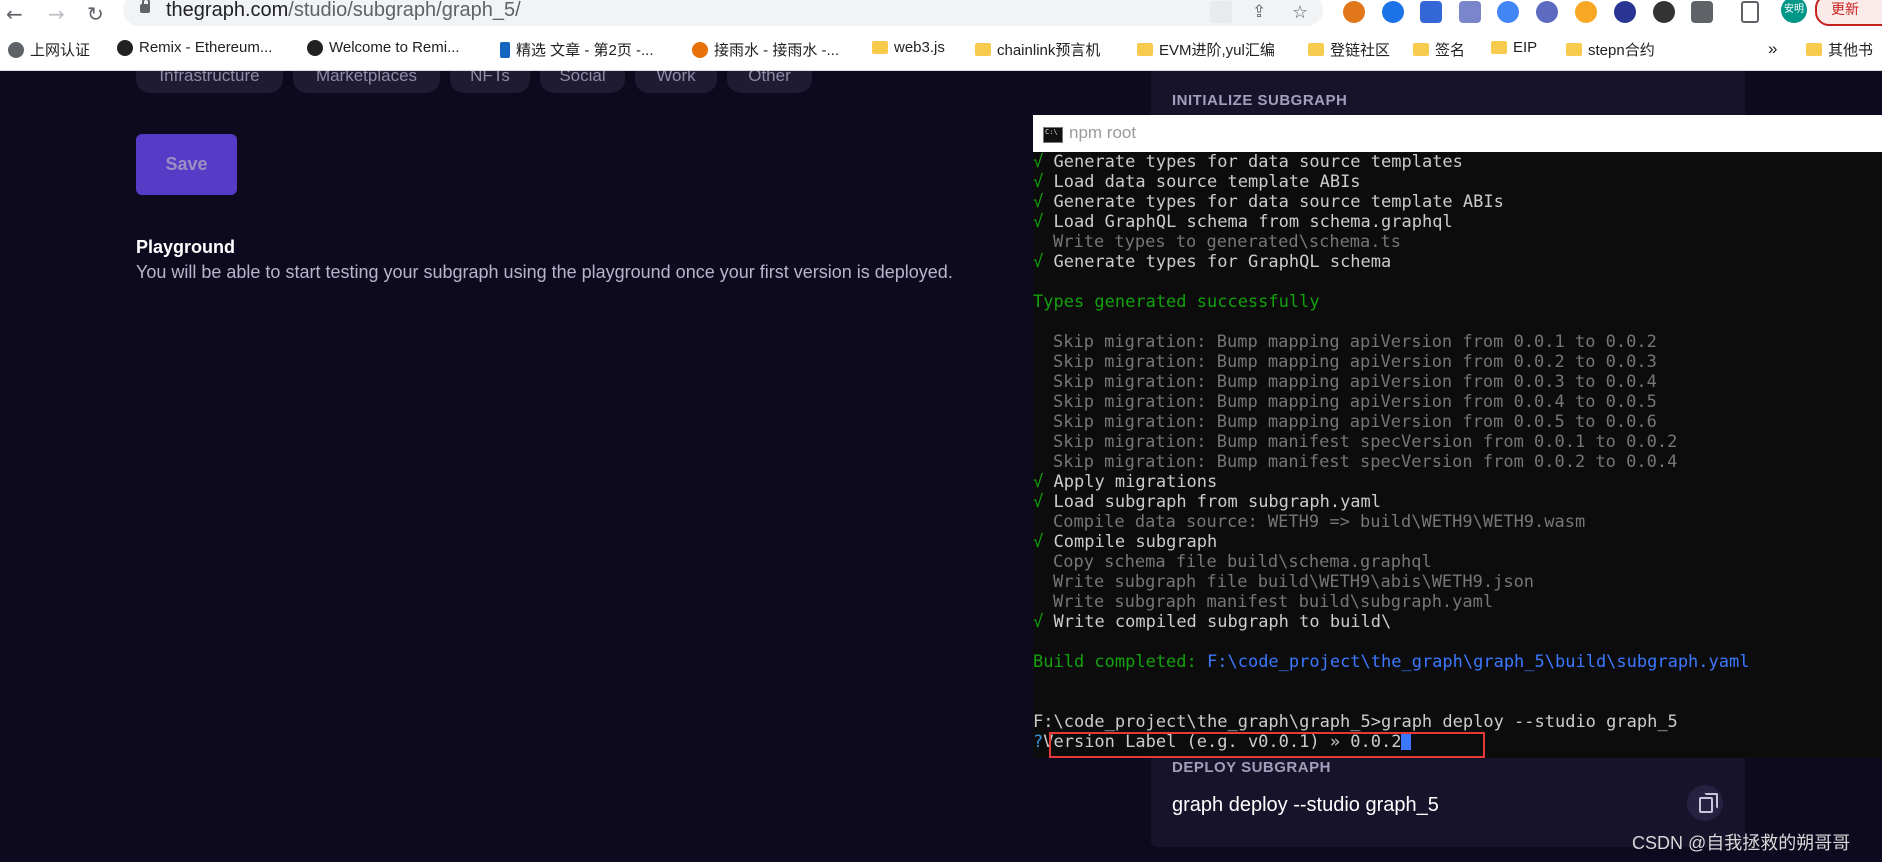  What do you see at coordinates (1227, 242) in the screenshot?
I see `terminal-line: Write types to generated\schema.ts` at bounding box center [1227, 242].